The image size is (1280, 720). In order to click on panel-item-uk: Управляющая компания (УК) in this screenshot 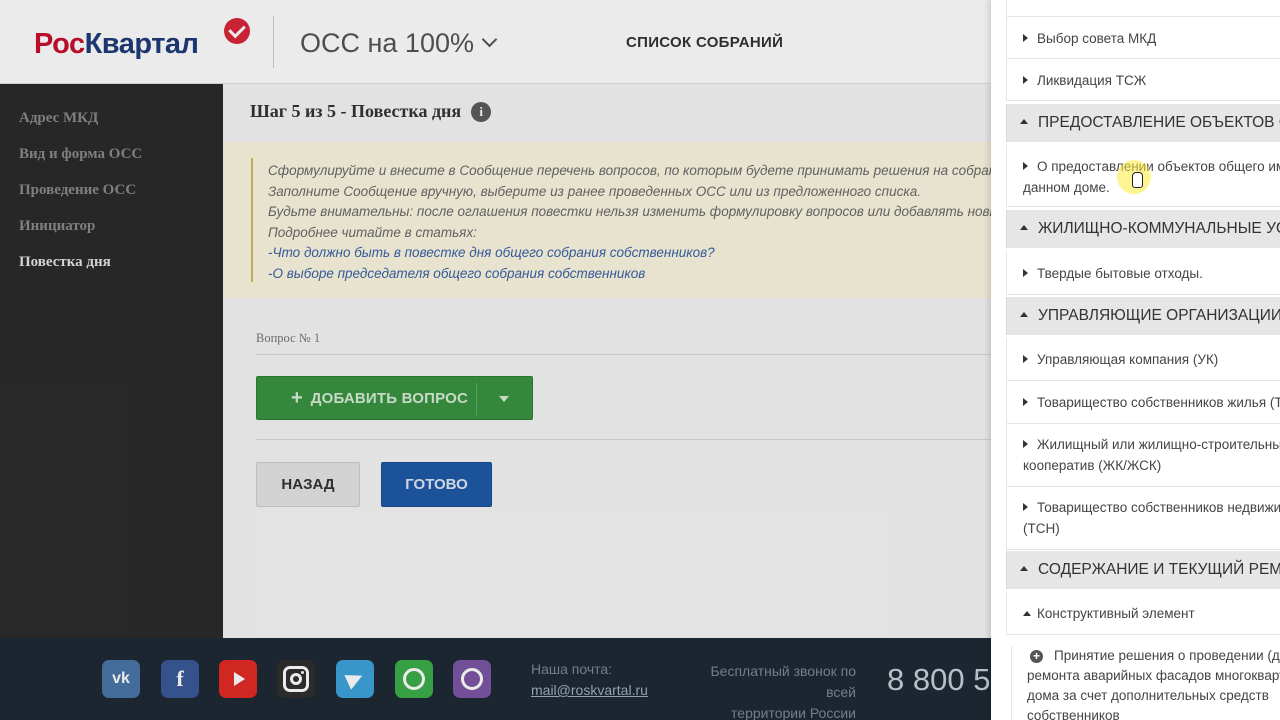, I will do `click(1143, 359)`.